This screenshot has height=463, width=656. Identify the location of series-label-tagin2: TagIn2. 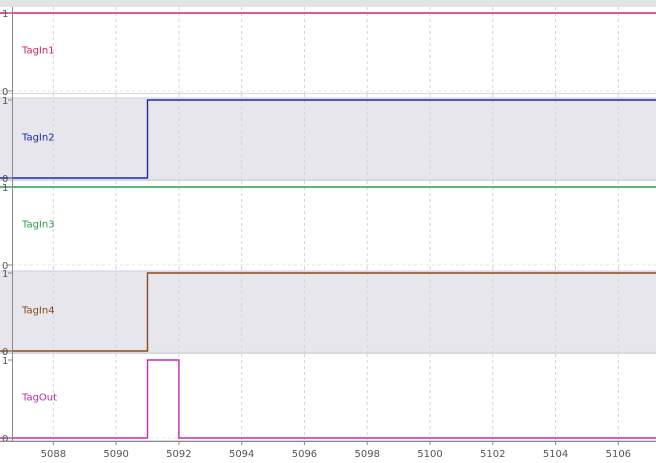
(38, 138).